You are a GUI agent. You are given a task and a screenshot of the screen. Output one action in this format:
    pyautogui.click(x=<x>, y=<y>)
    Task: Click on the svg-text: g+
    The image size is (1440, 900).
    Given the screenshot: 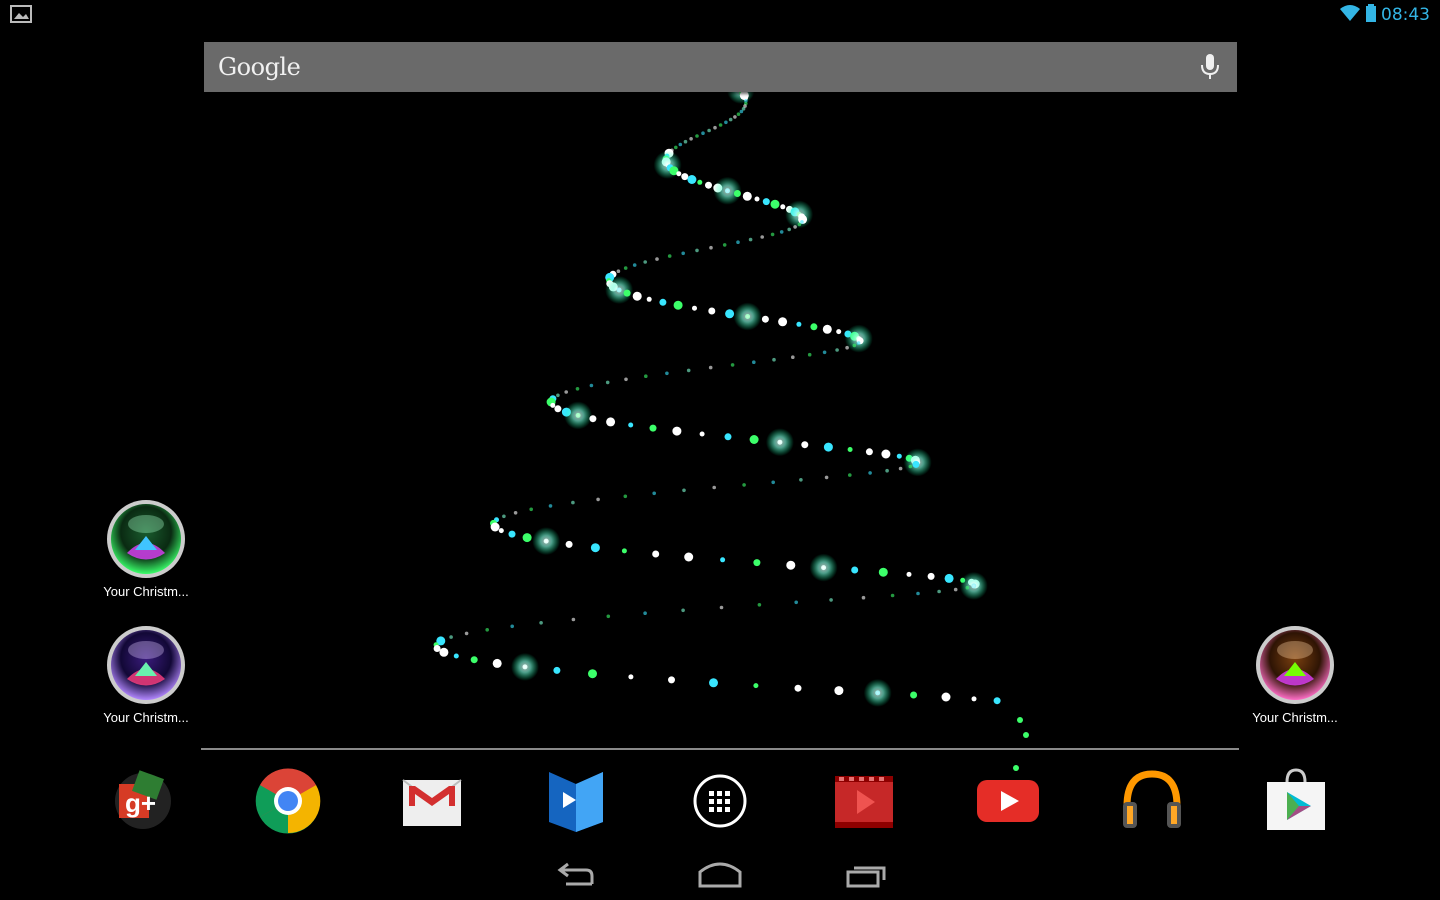 What is the action you would take?
    pyautogui.click(x=140, y=803)
    